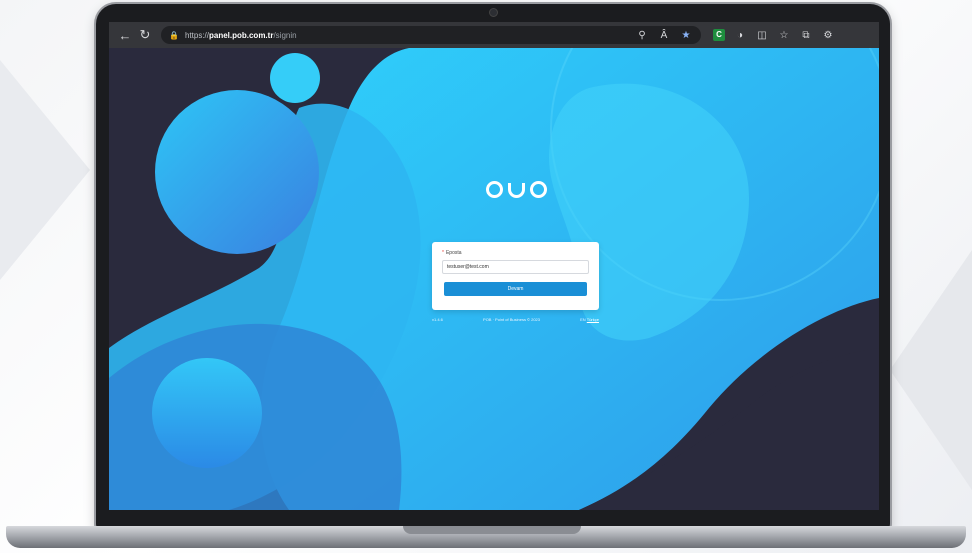  What do you see at coordinates (493, 12) in the screenshot?
I see `camera-icon` at bounding box center [493, 12].